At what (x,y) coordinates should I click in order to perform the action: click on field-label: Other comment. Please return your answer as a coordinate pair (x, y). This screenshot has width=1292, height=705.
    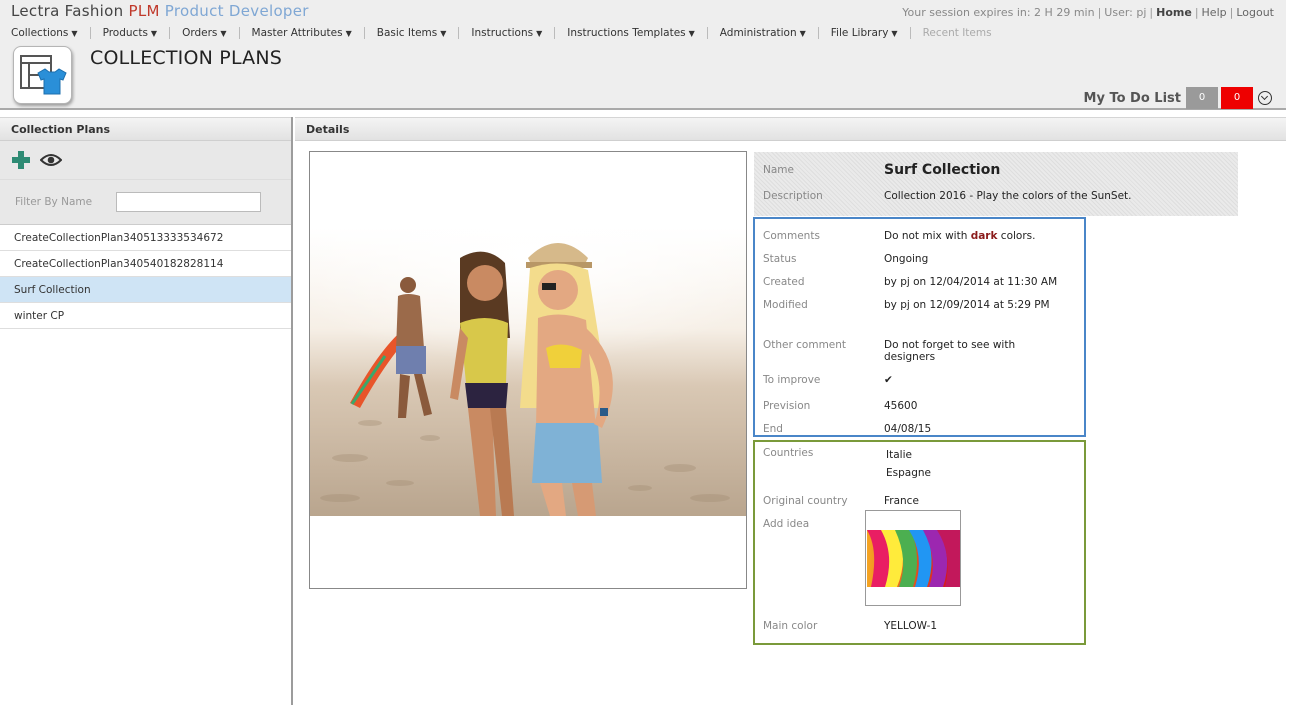
    Looking at the image, I should click on (805, 345).